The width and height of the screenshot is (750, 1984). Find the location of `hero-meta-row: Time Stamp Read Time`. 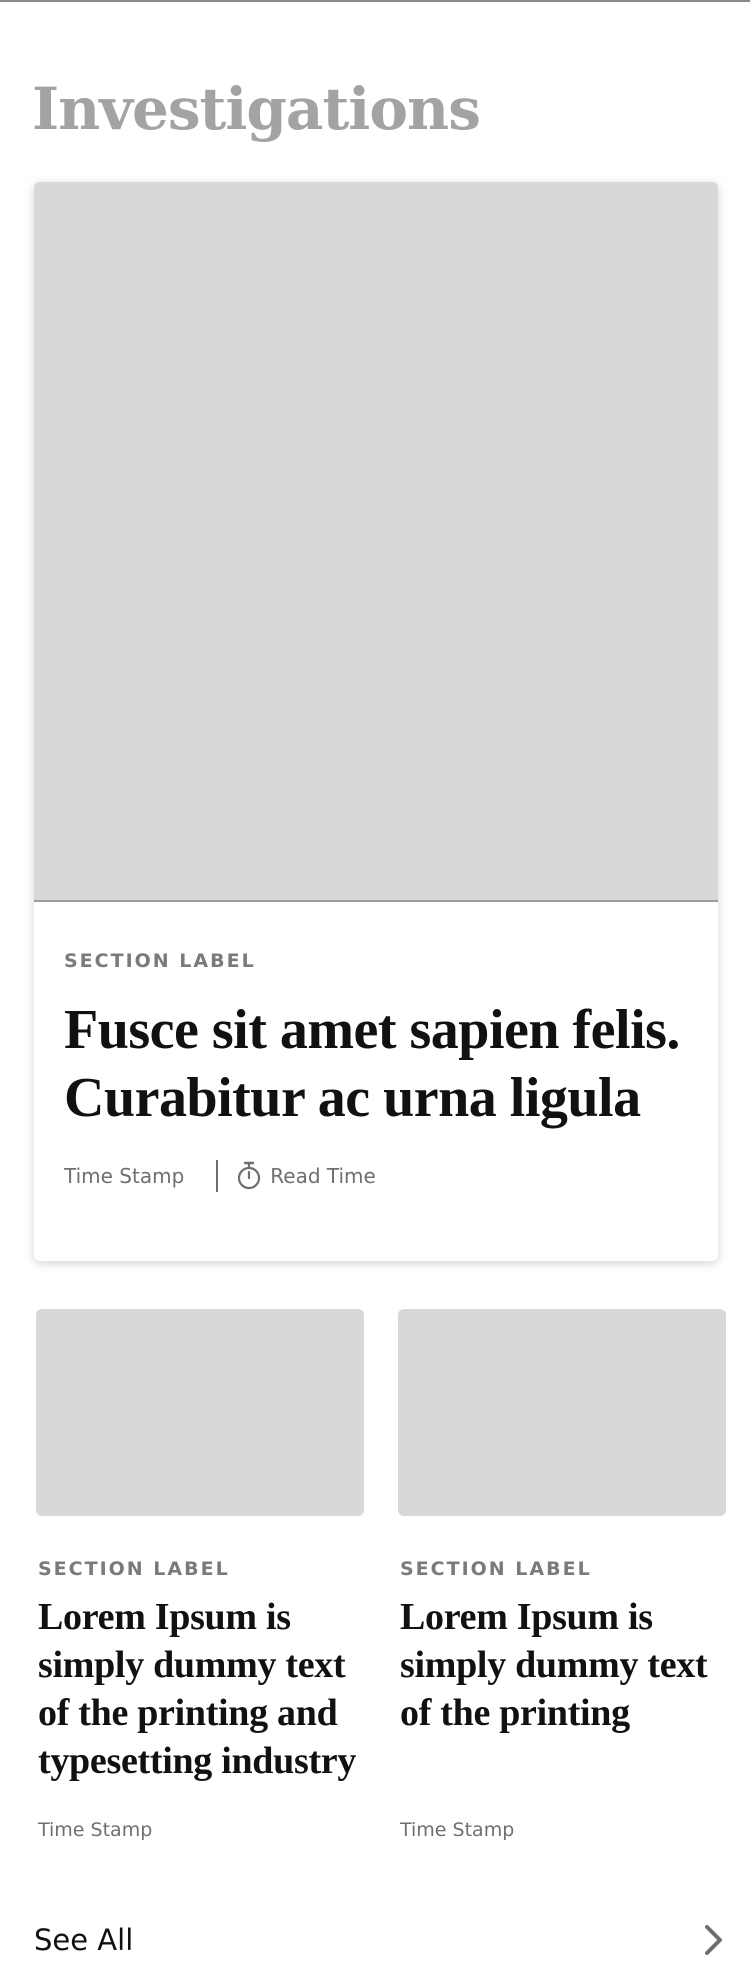

hero-meta-row: Time Stamp Read Time is located at coordinates (220, 1176).